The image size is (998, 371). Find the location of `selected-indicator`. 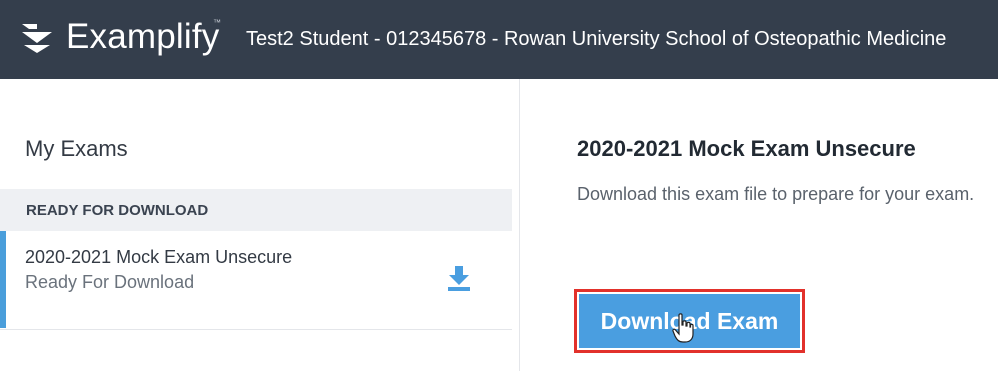

selected-indicator is located at coordinates (3, 279).